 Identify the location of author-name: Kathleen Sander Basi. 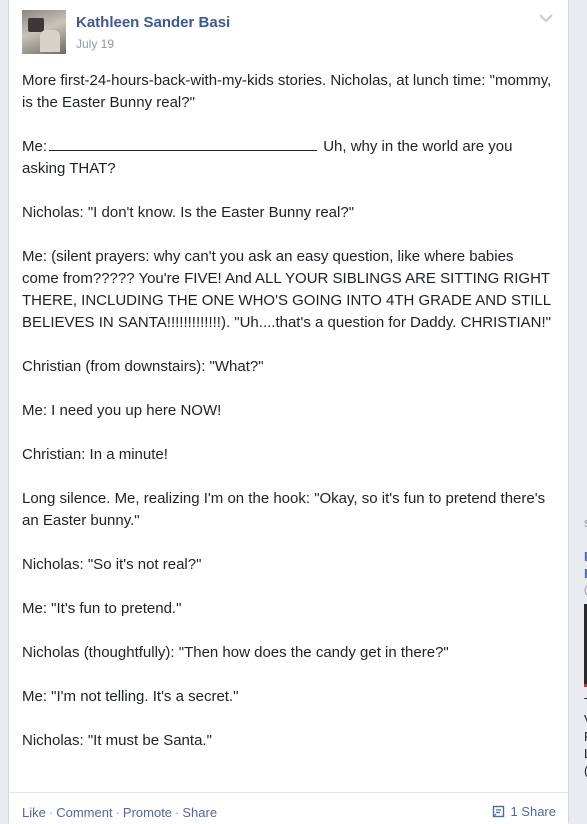
(153, 22).